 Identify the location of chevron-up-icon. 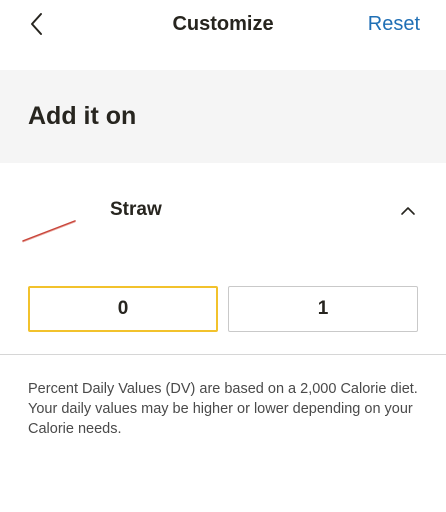
(408, 211).